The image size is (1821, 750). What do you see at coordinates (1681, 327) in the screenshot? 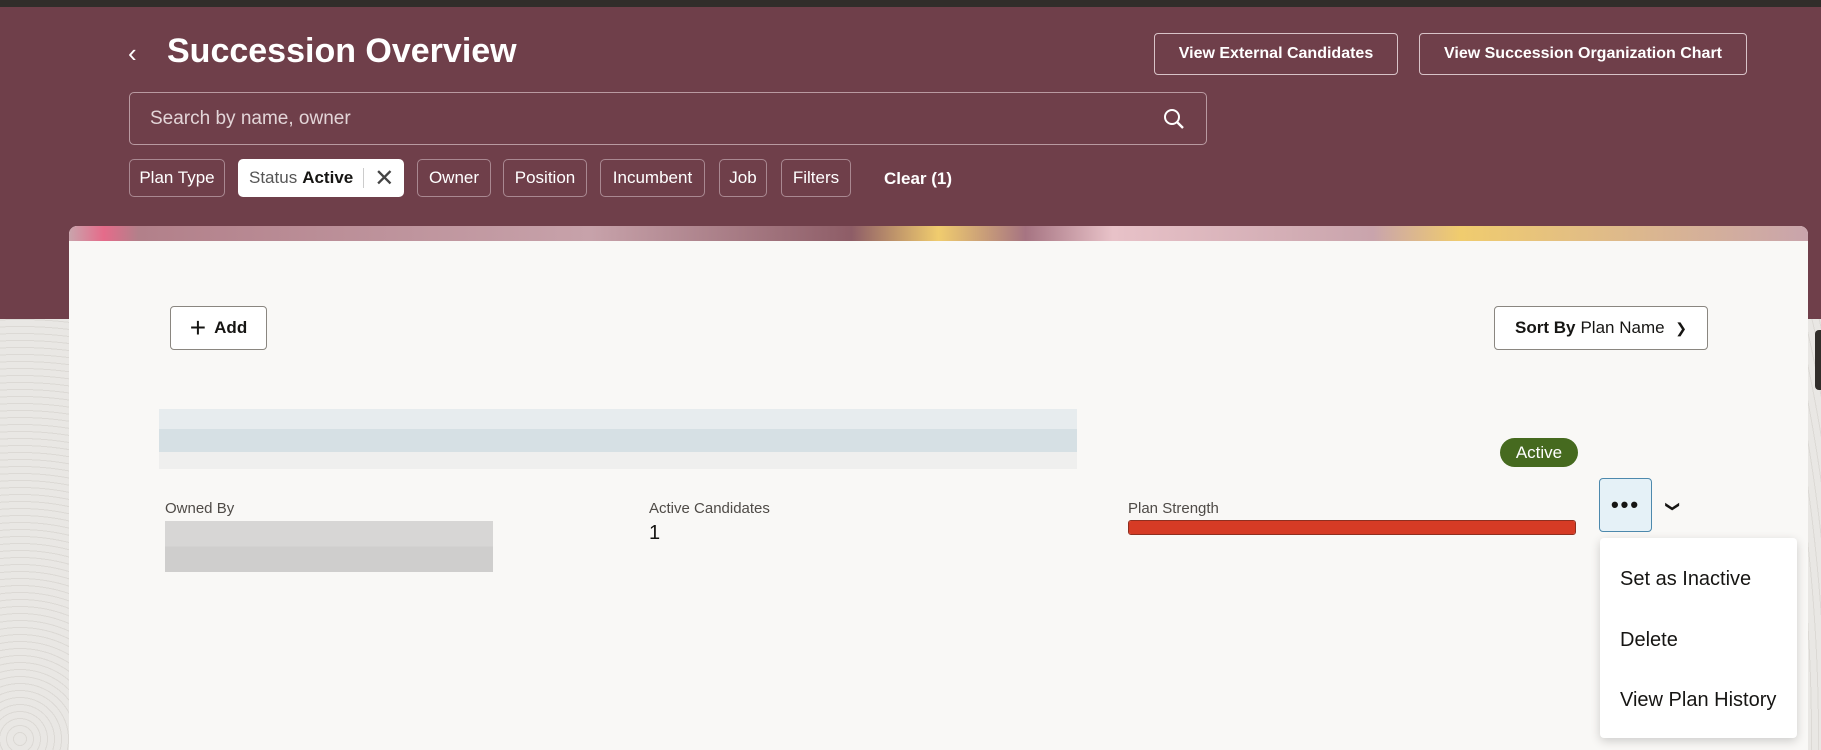
I see `chevron-down-icon: ❯` at bounding box center [1681, 327].